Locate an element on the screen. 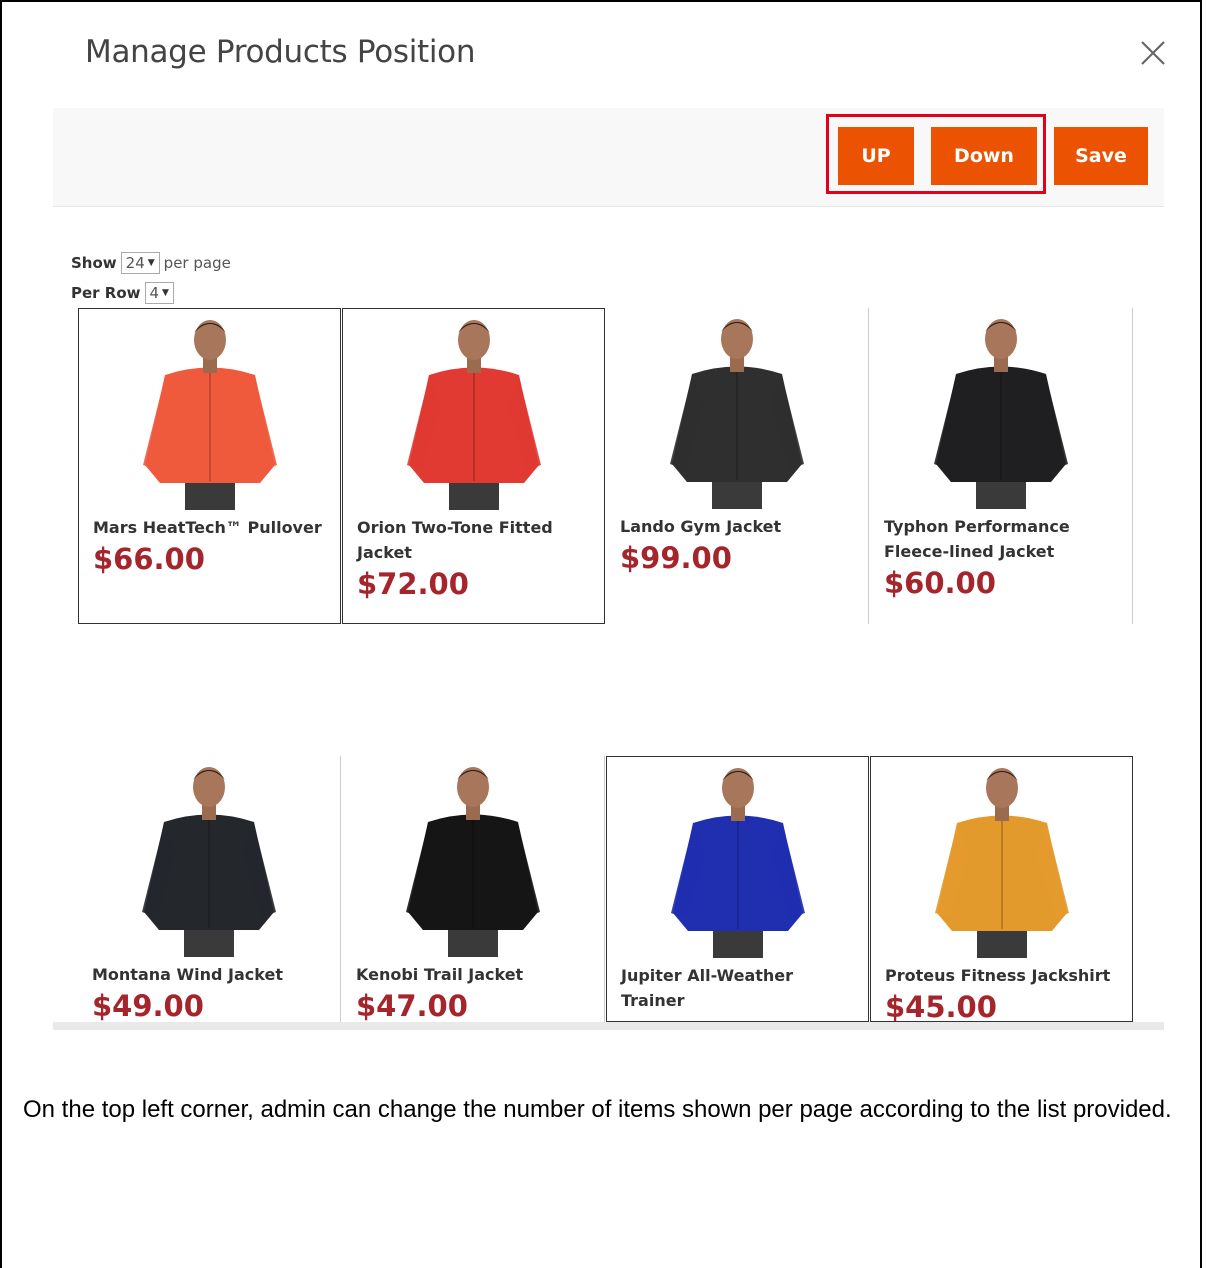 The image size is (1206, 1268). per-page-select: 24 ▼ is located at coordinates (140, 263).